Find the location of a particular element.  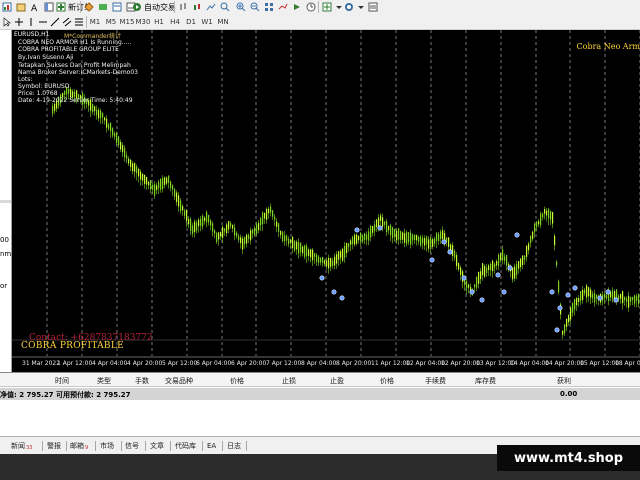

time-axis-label: 6 Apr 20:00 is located at coordinates (249, 363).